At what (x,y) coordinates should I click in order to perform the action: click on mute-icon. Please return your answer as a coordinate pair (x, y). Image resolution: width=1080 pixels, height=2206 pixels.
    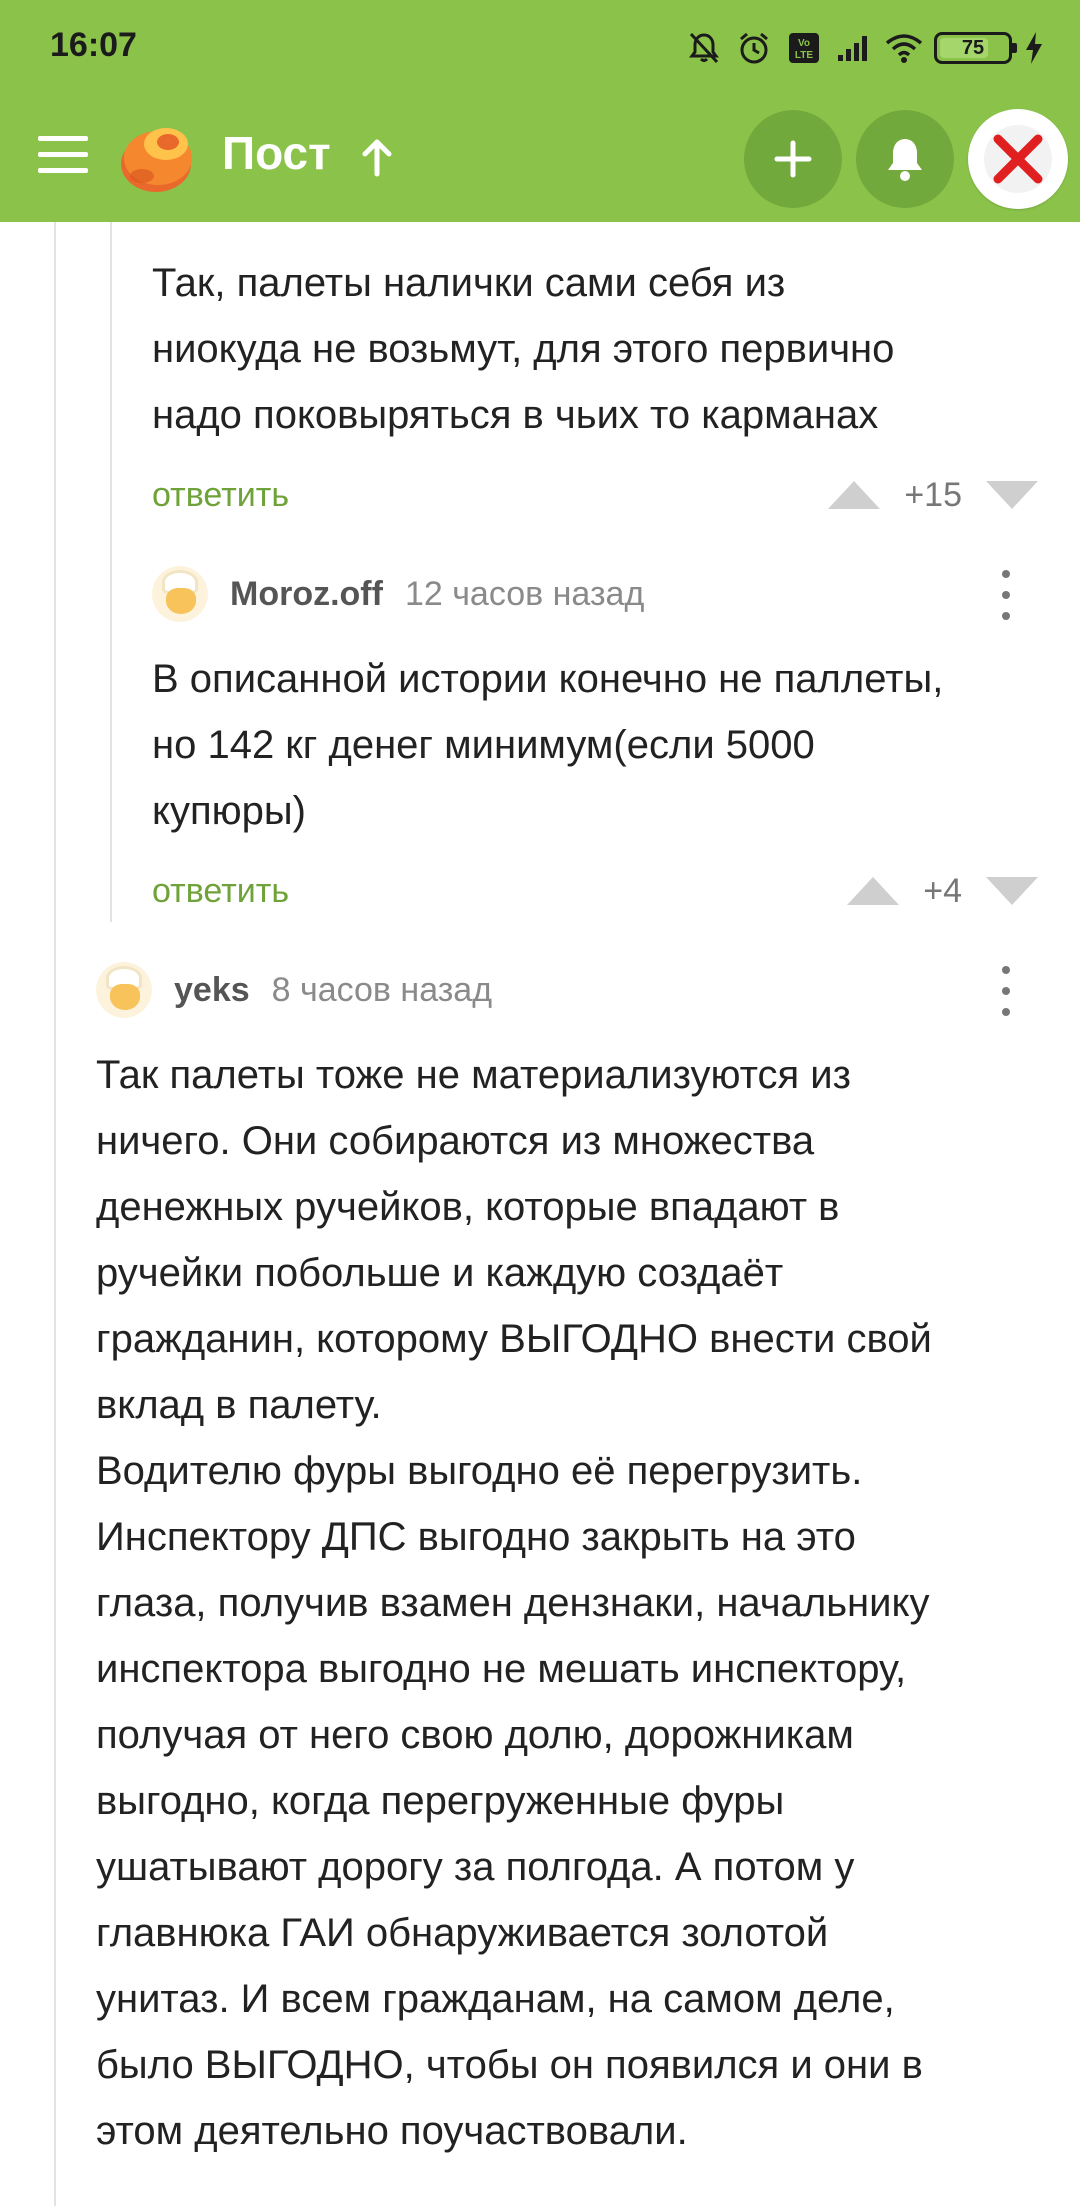
    Looking at the image, I should click on (704, 48).